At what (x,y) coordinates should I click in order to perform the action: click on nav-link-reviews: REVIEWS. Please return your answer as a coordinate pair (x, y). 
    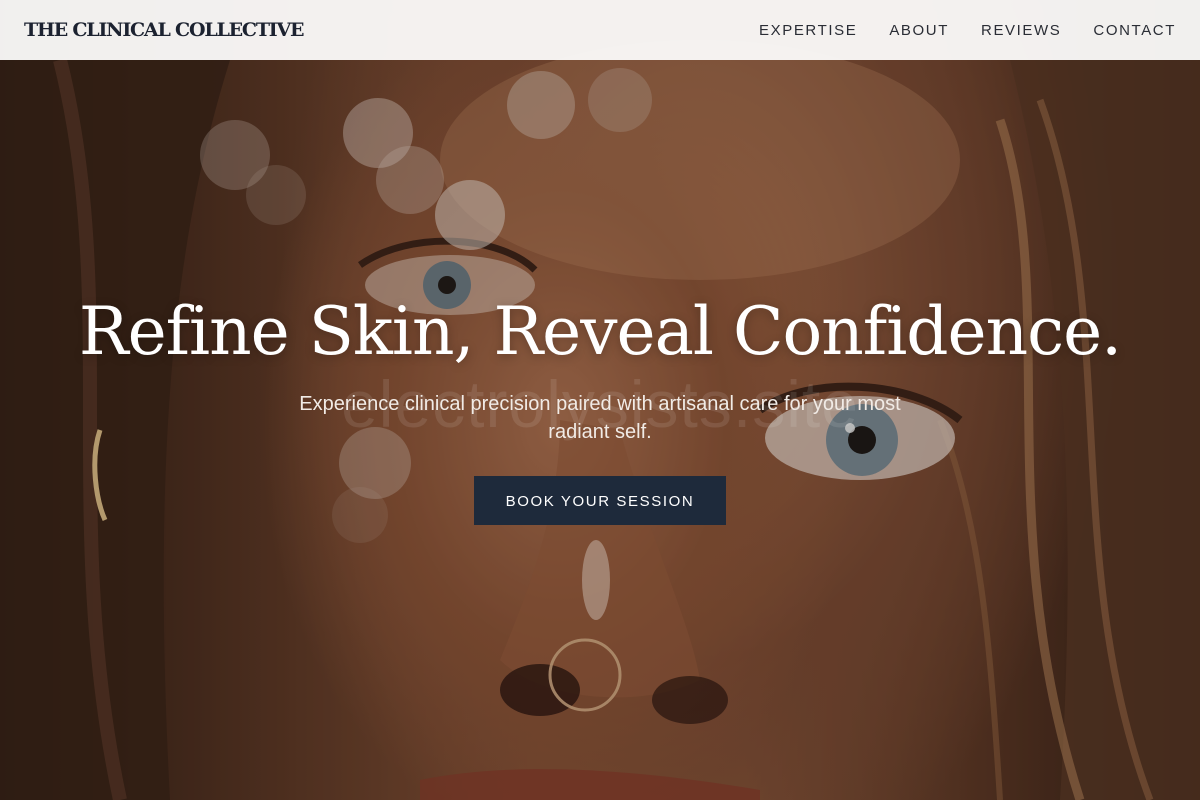
    Looking at the image, I should click on (1021, 30).